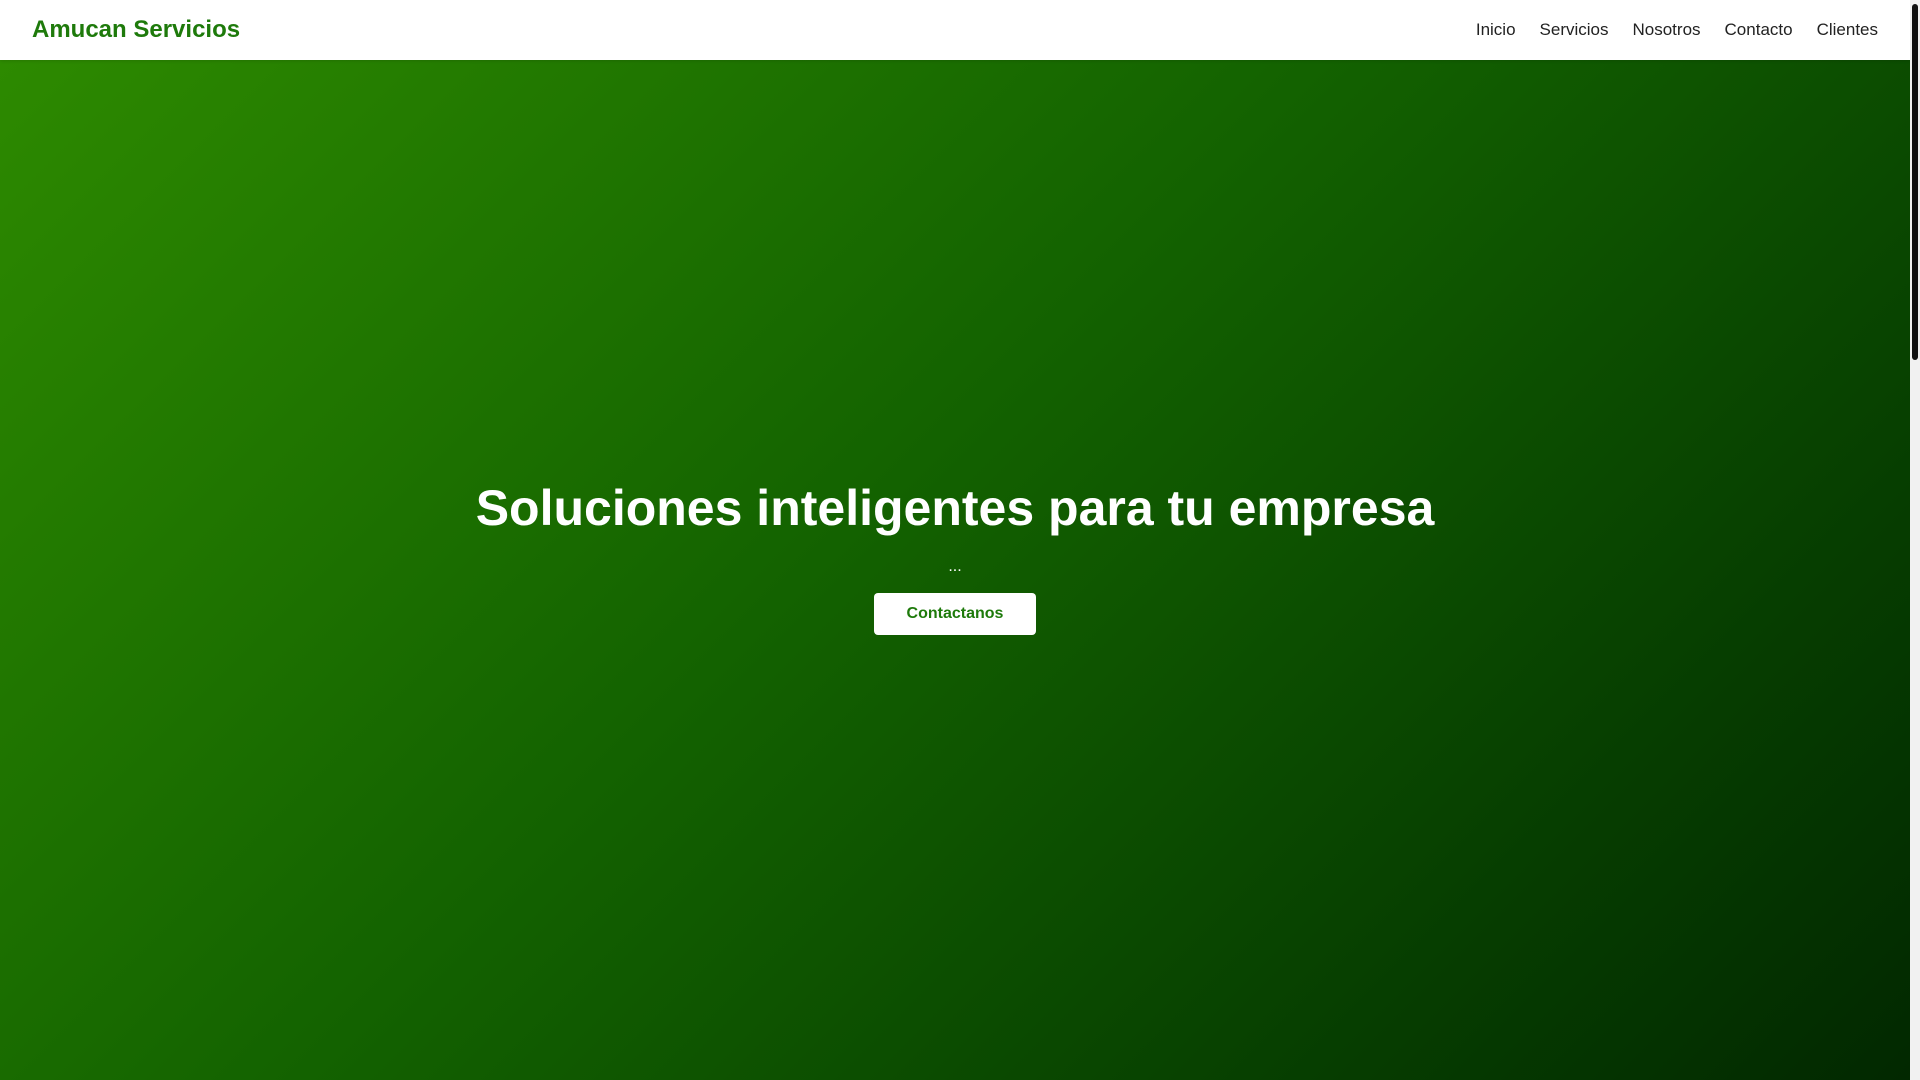 This screenshot has width=1920, height=1080. I want to click on nav-item-contacto: Contacto, so click(1759, 30).